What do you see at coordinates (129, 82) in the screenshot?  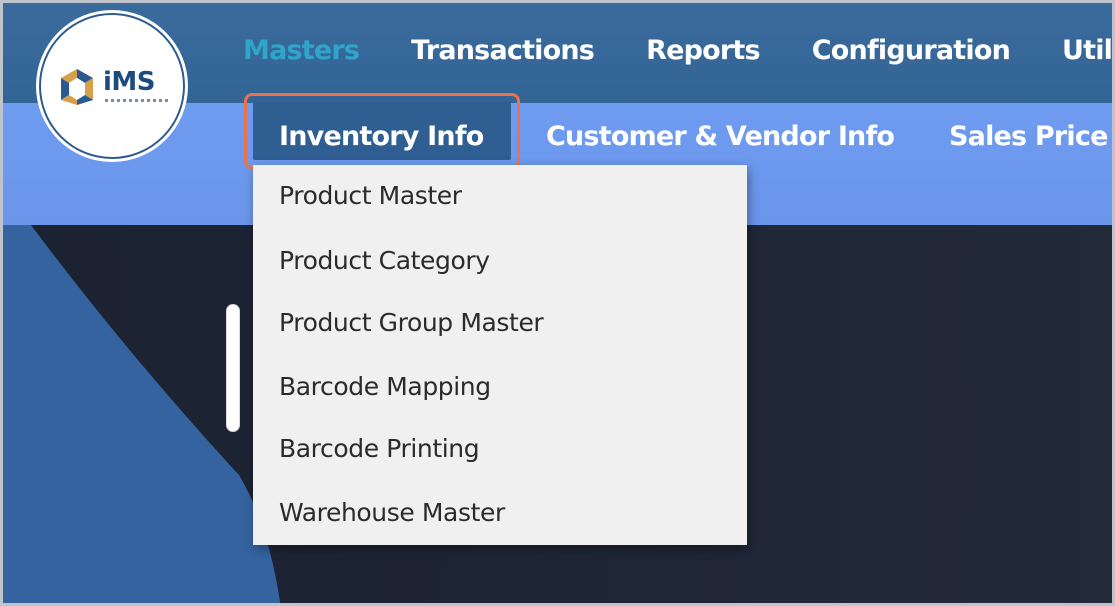 I see `logo-text: iMS` at bounding box center [129, 82].